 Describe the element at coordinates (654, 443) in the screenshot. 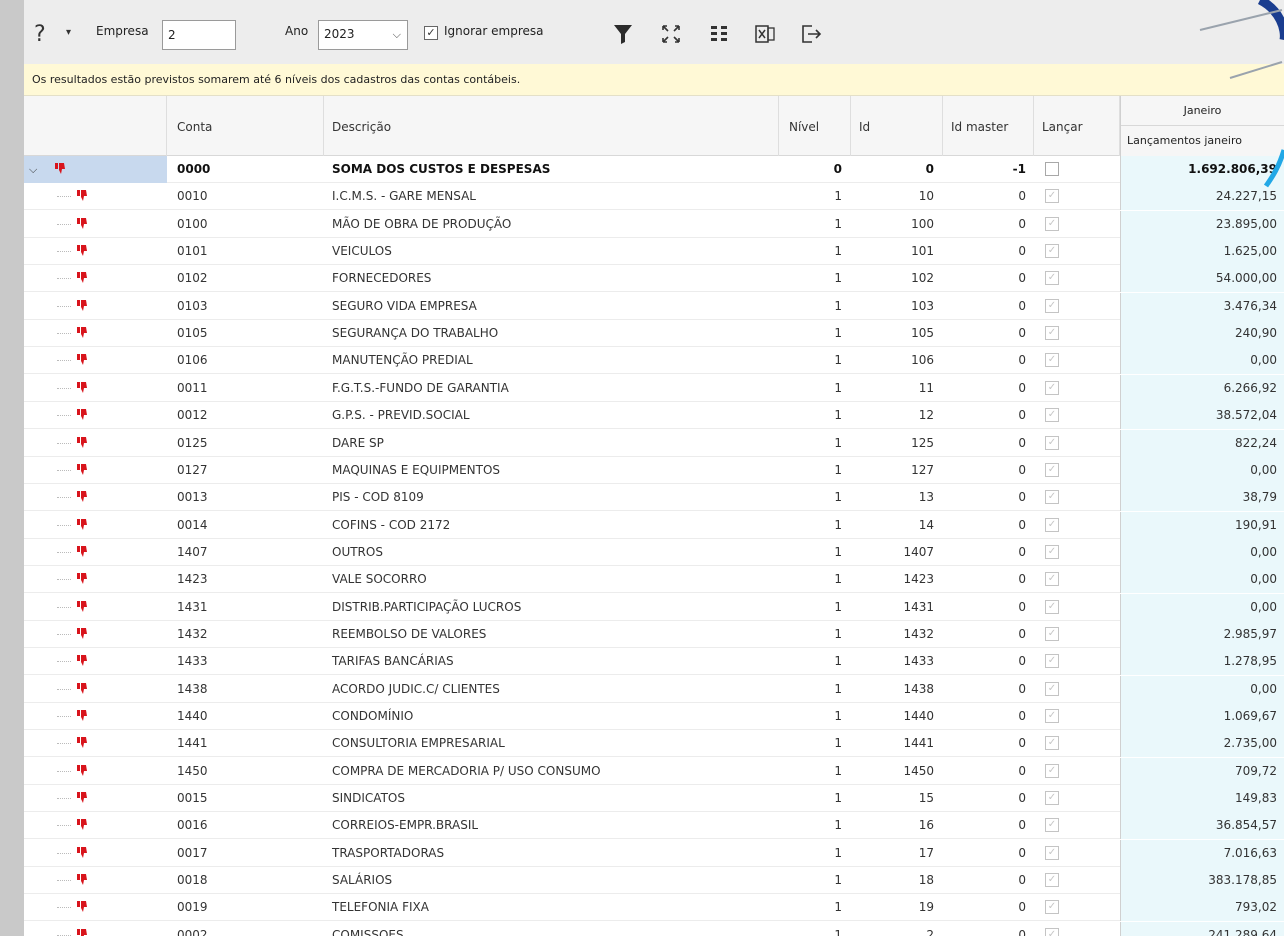

I see `table-row: 0125 DARE SP 1 125 0 ✓ 822,24` at that location.